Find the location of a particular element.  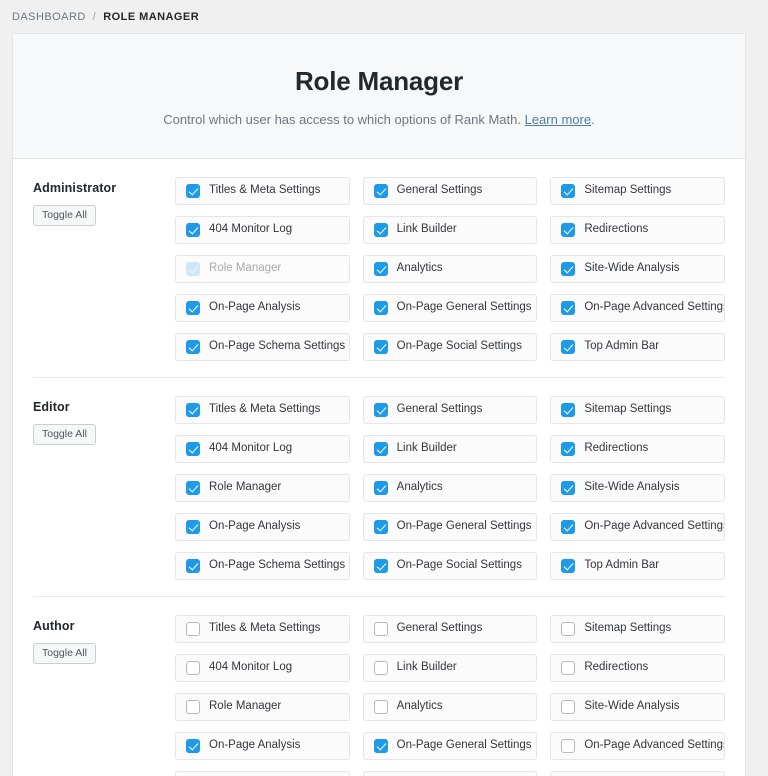

capability-label: Site-Wide Analysis is located at coordinates (632, 267).